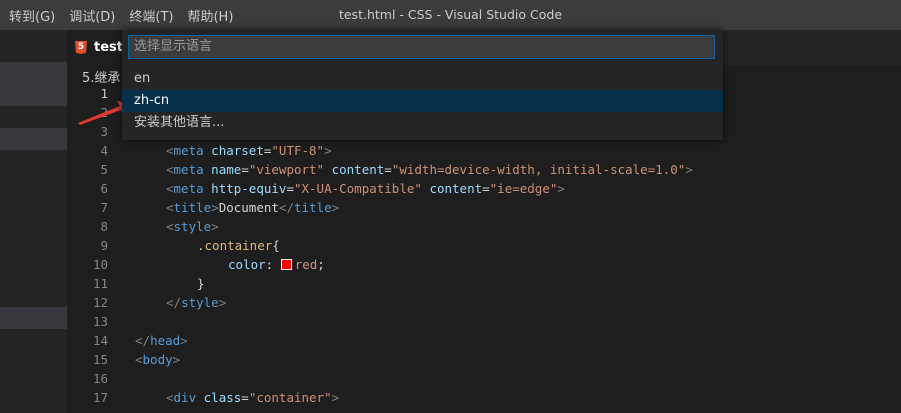  I want to click on code-text: </style>, so click(196, 302).